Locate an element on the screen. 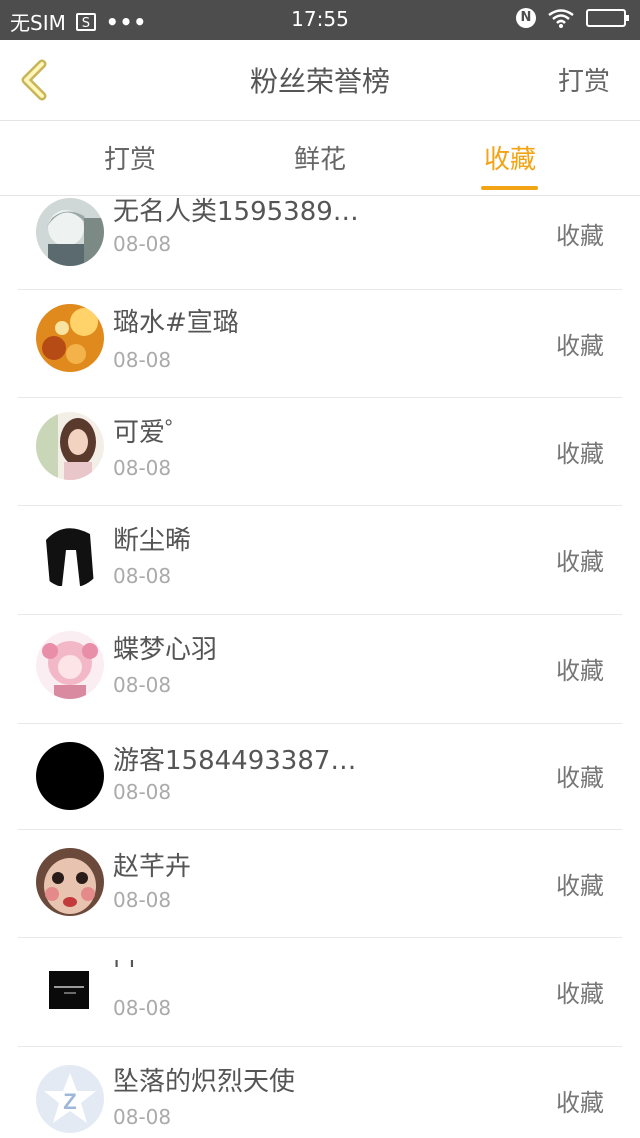 Image resolution: width=640 pixels, height=1138 pixels. page-title: 粉丝荣誉榜 is located at coordinates (319, 81).